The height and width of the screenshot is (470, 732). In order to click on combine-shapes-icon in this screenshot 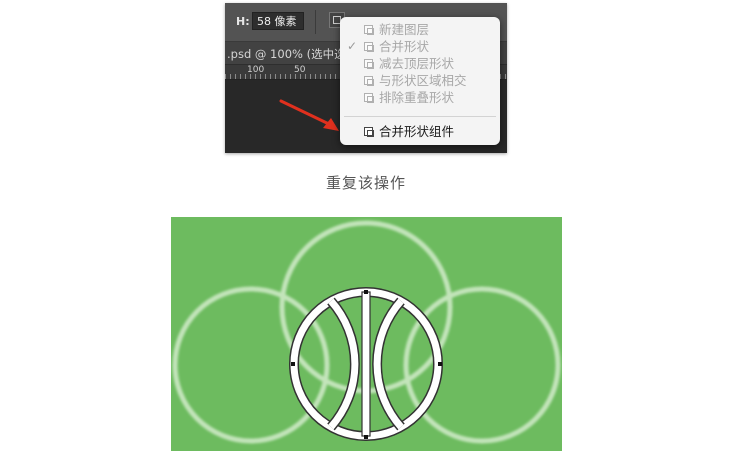, I will do `click(369, 47)`.